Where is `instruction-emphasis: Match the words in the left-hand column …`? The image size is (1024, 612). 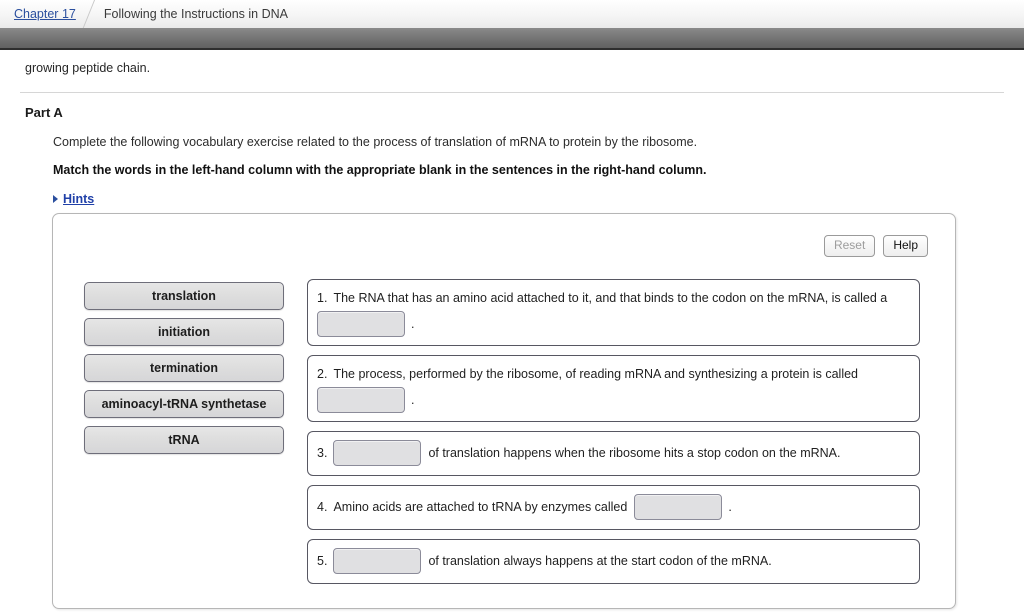
instruction-emphasis: Match the words in the left-hand column … is located at coordinates (380, 170).